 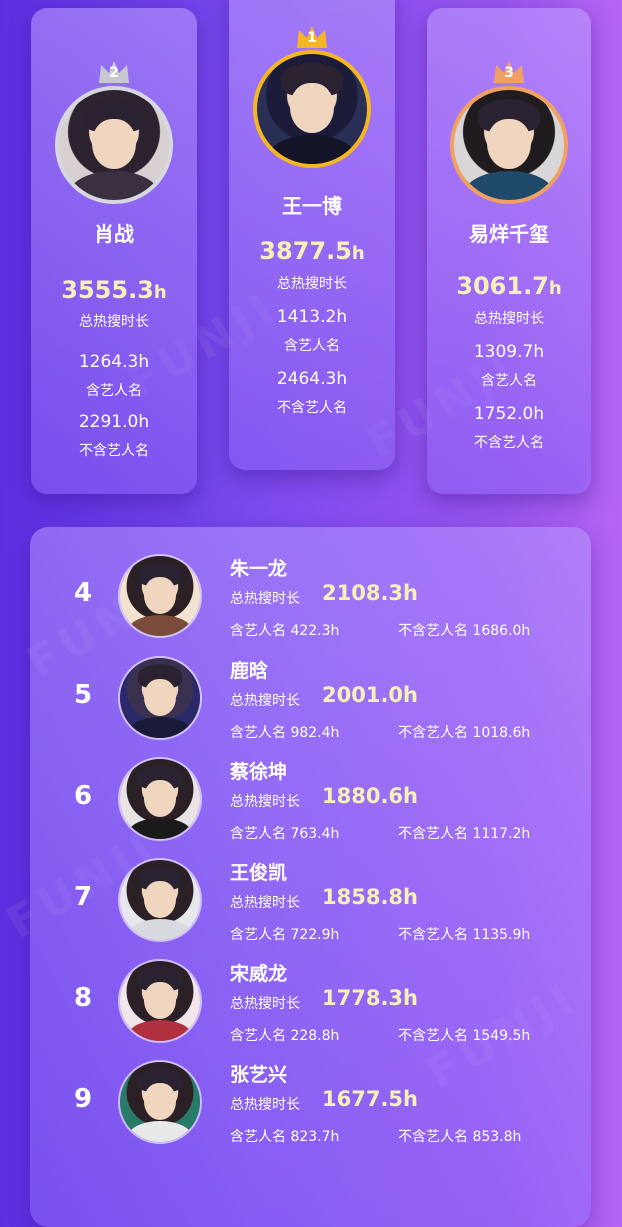 I want to click on rank-number: 6, so click(x=83, y=796).